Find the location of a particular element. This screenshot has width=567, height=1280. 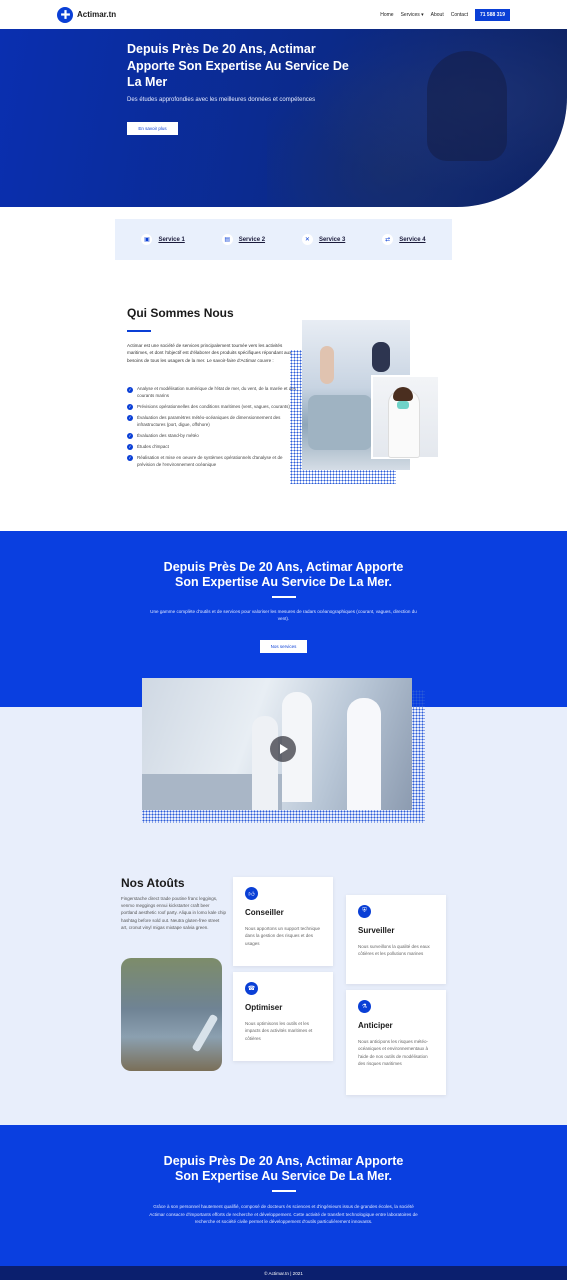

copyright-text: © Actimar.tn | 2021 is located at coordinates (283, 1273).